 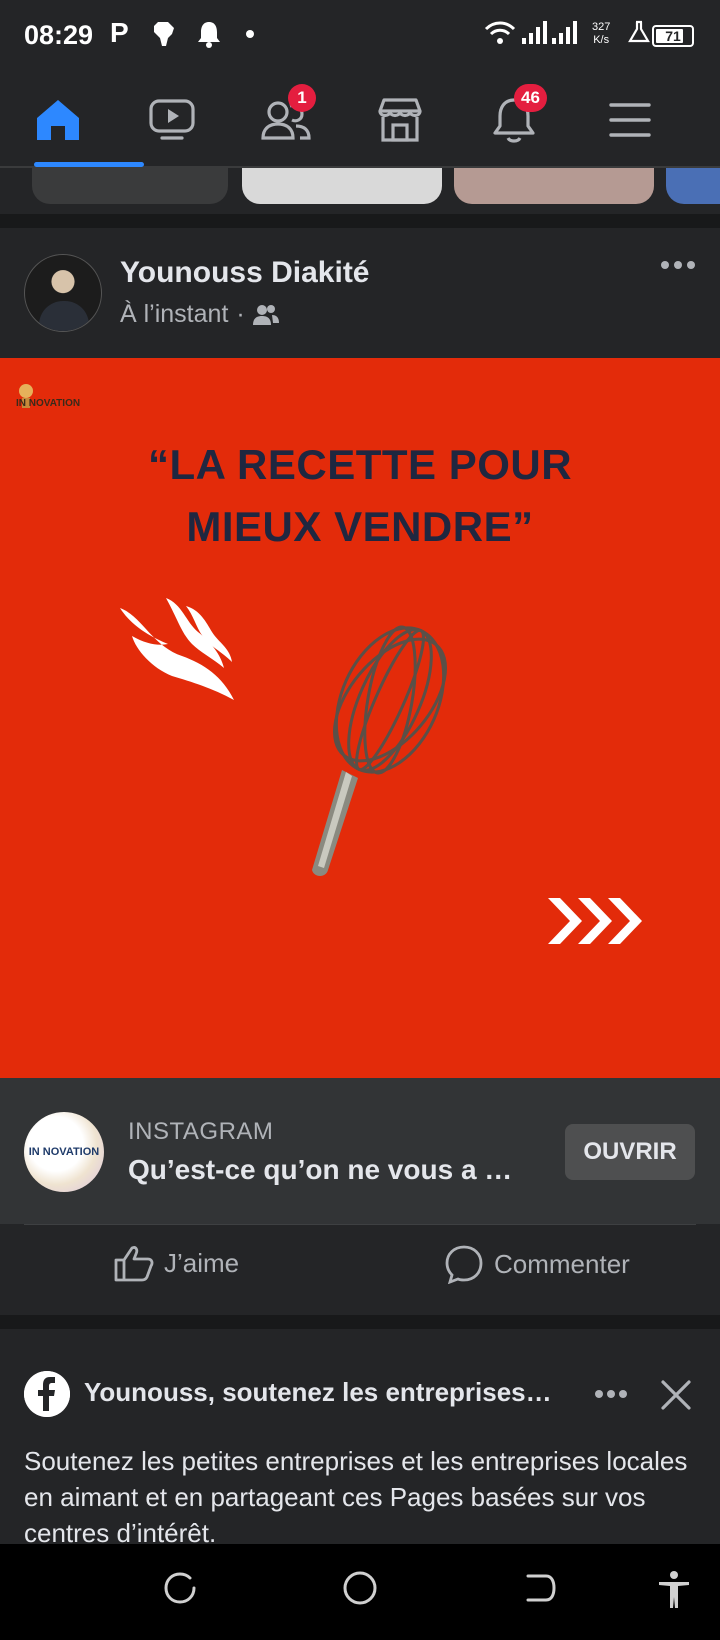 What do you see at coordinates (601, 27) in the screenshot?
I see `net-speed-value: 327` at bounding box center [601, 27].